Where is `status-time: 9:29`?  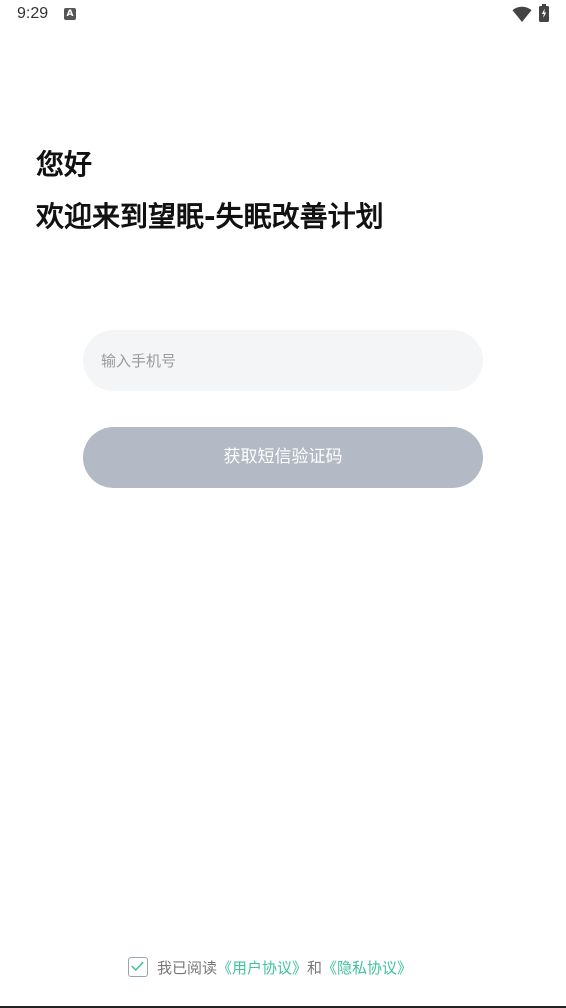
status-time: 9:29 is located at coordinates (33, 13).